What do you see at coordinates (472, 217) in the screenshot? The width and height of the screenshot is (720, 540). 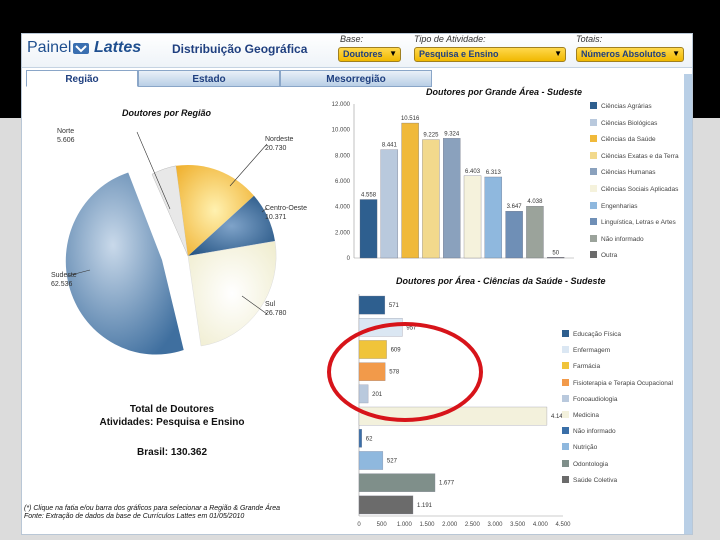 I see `bar-ciencias-sociais-aplicadas` at bounding box center [472, 217].